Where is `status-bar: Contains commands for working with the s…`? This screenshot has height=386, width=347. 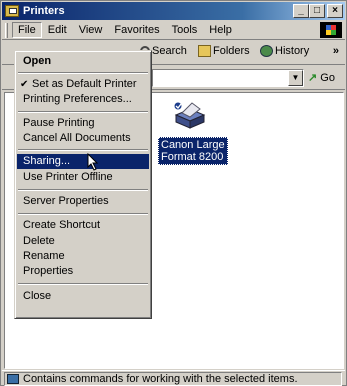
status-bar: Contains commands for working with the s… is located at coordinates (173, 378).